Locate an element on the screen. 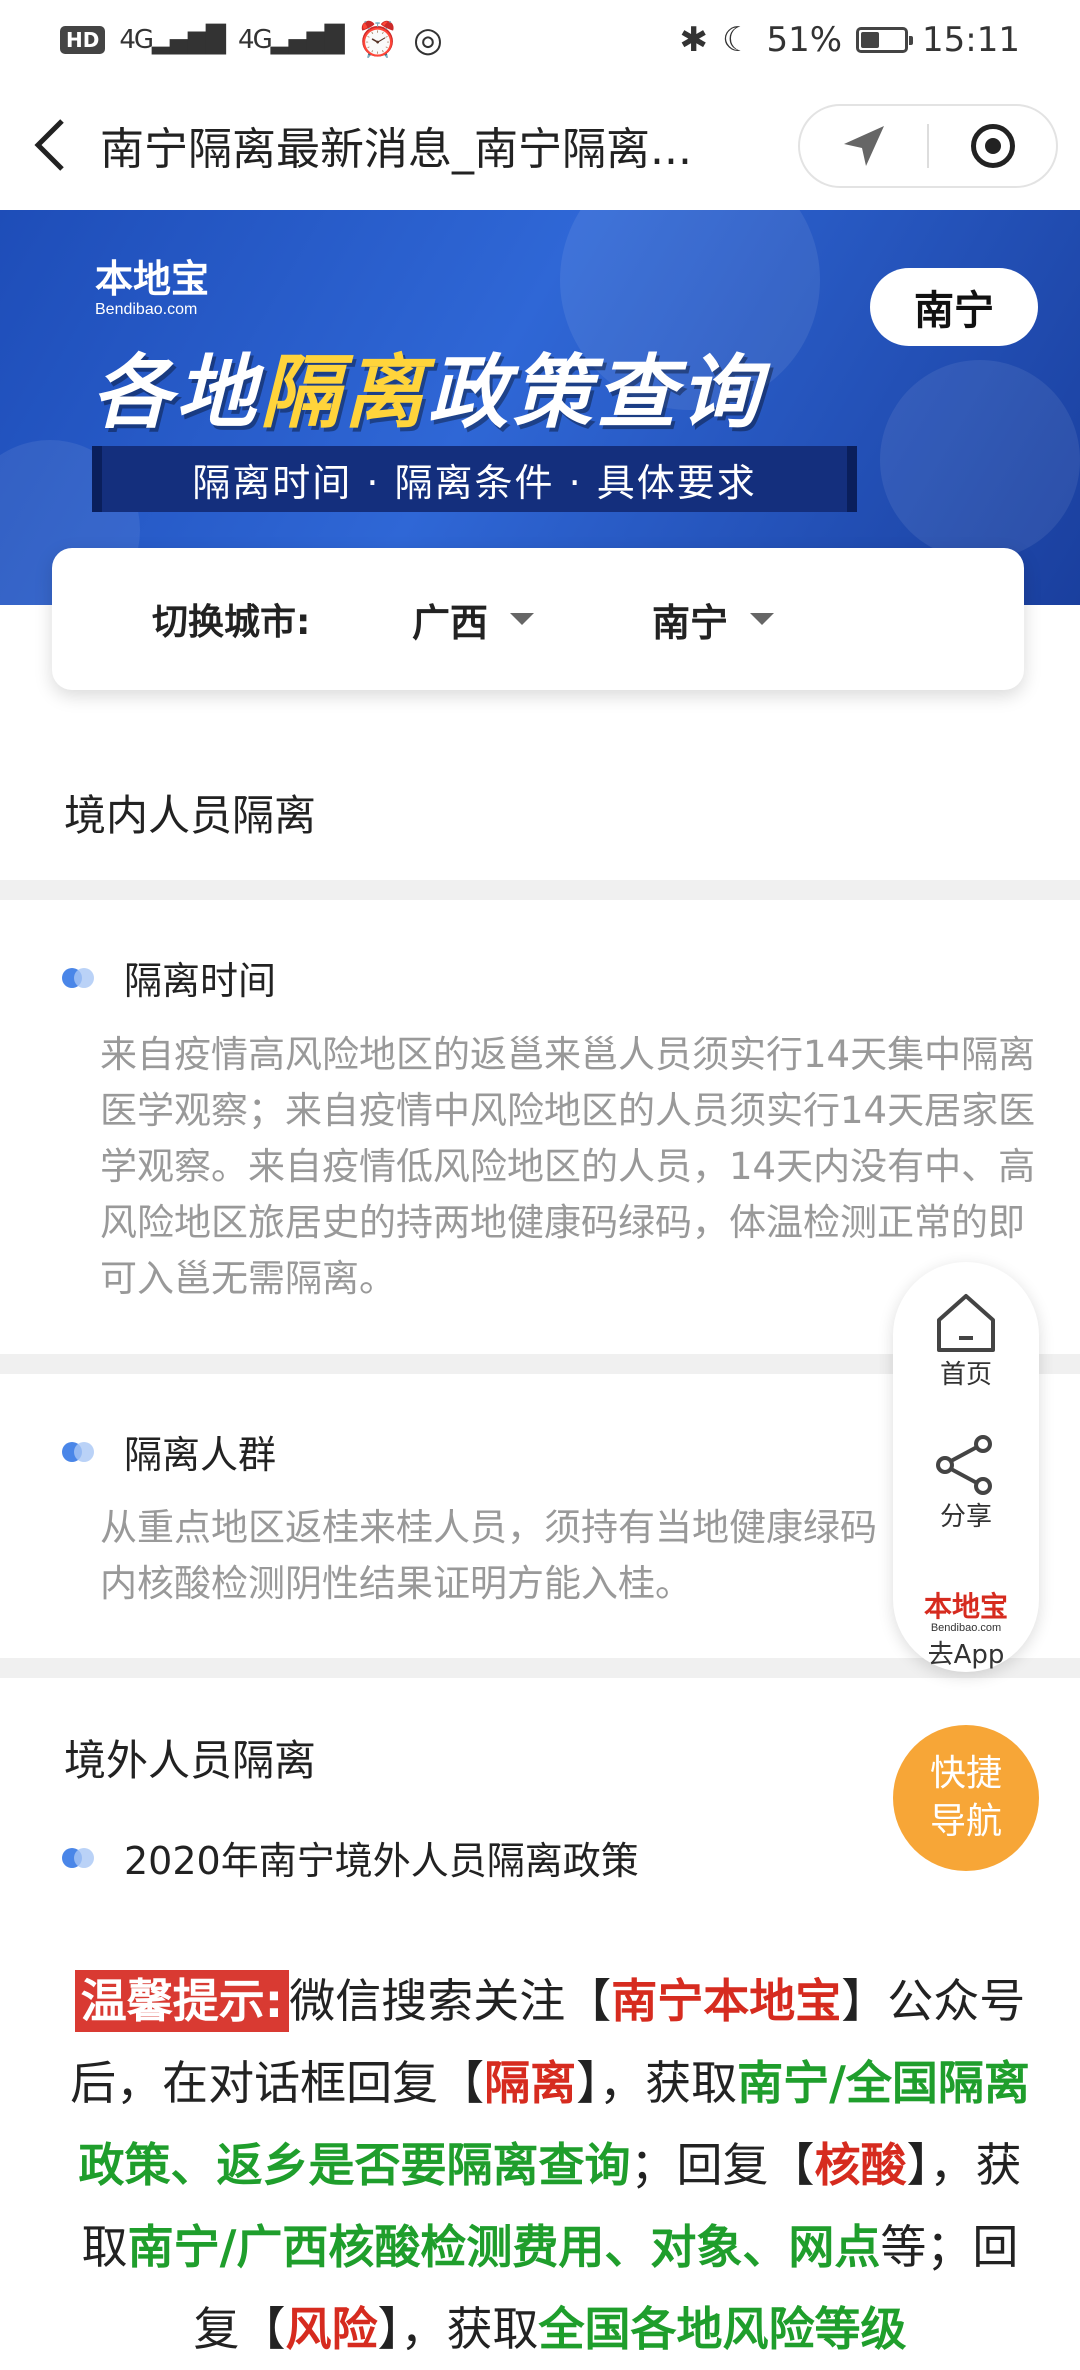 Image resolution: width=1080 pixels, height=2370 pixels. sync-icon: ◎ is located at coordinates (428, 40).